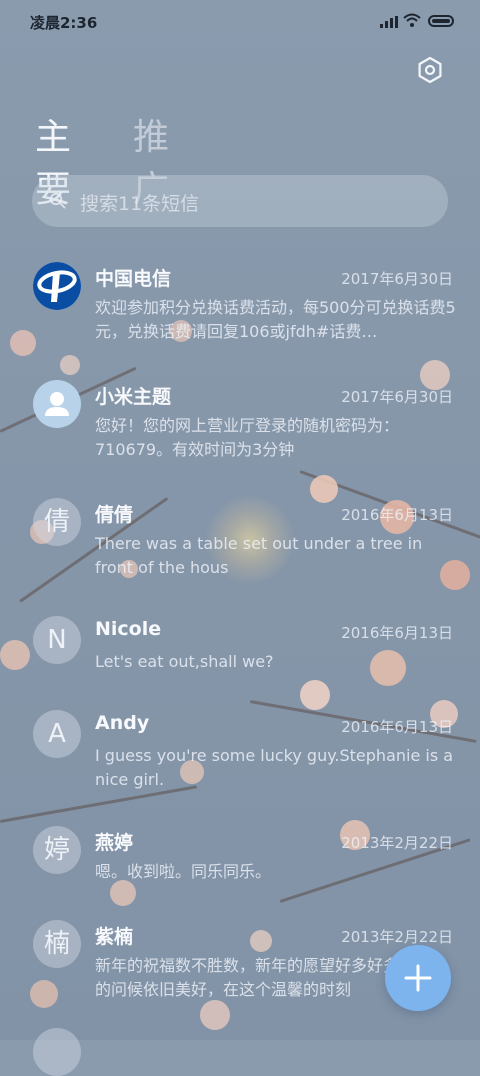 The height and width of the screenshot is (1076, 480). I want to click on contact-name: 倩倩, so click(114, 515).